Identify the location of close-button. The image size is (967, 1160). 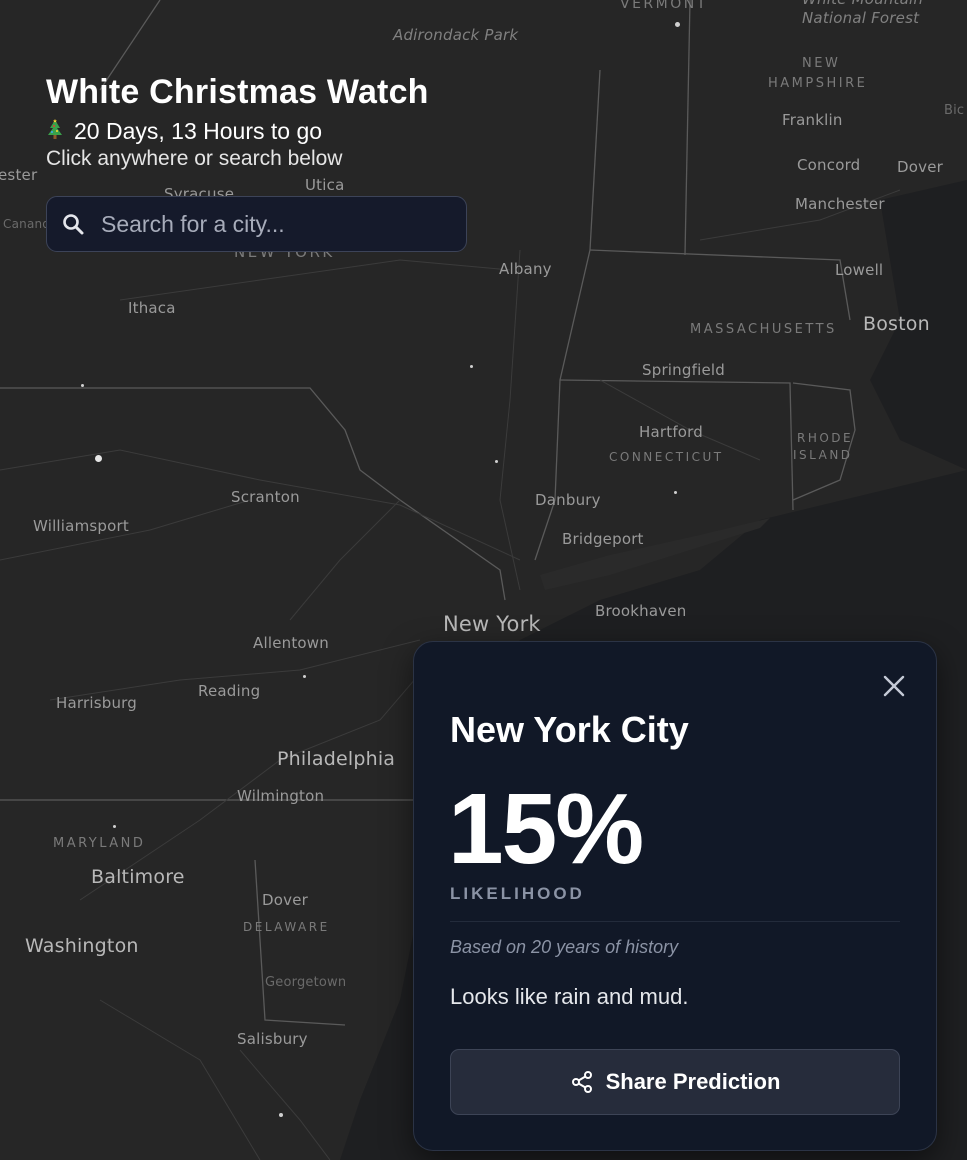
(894, 686).